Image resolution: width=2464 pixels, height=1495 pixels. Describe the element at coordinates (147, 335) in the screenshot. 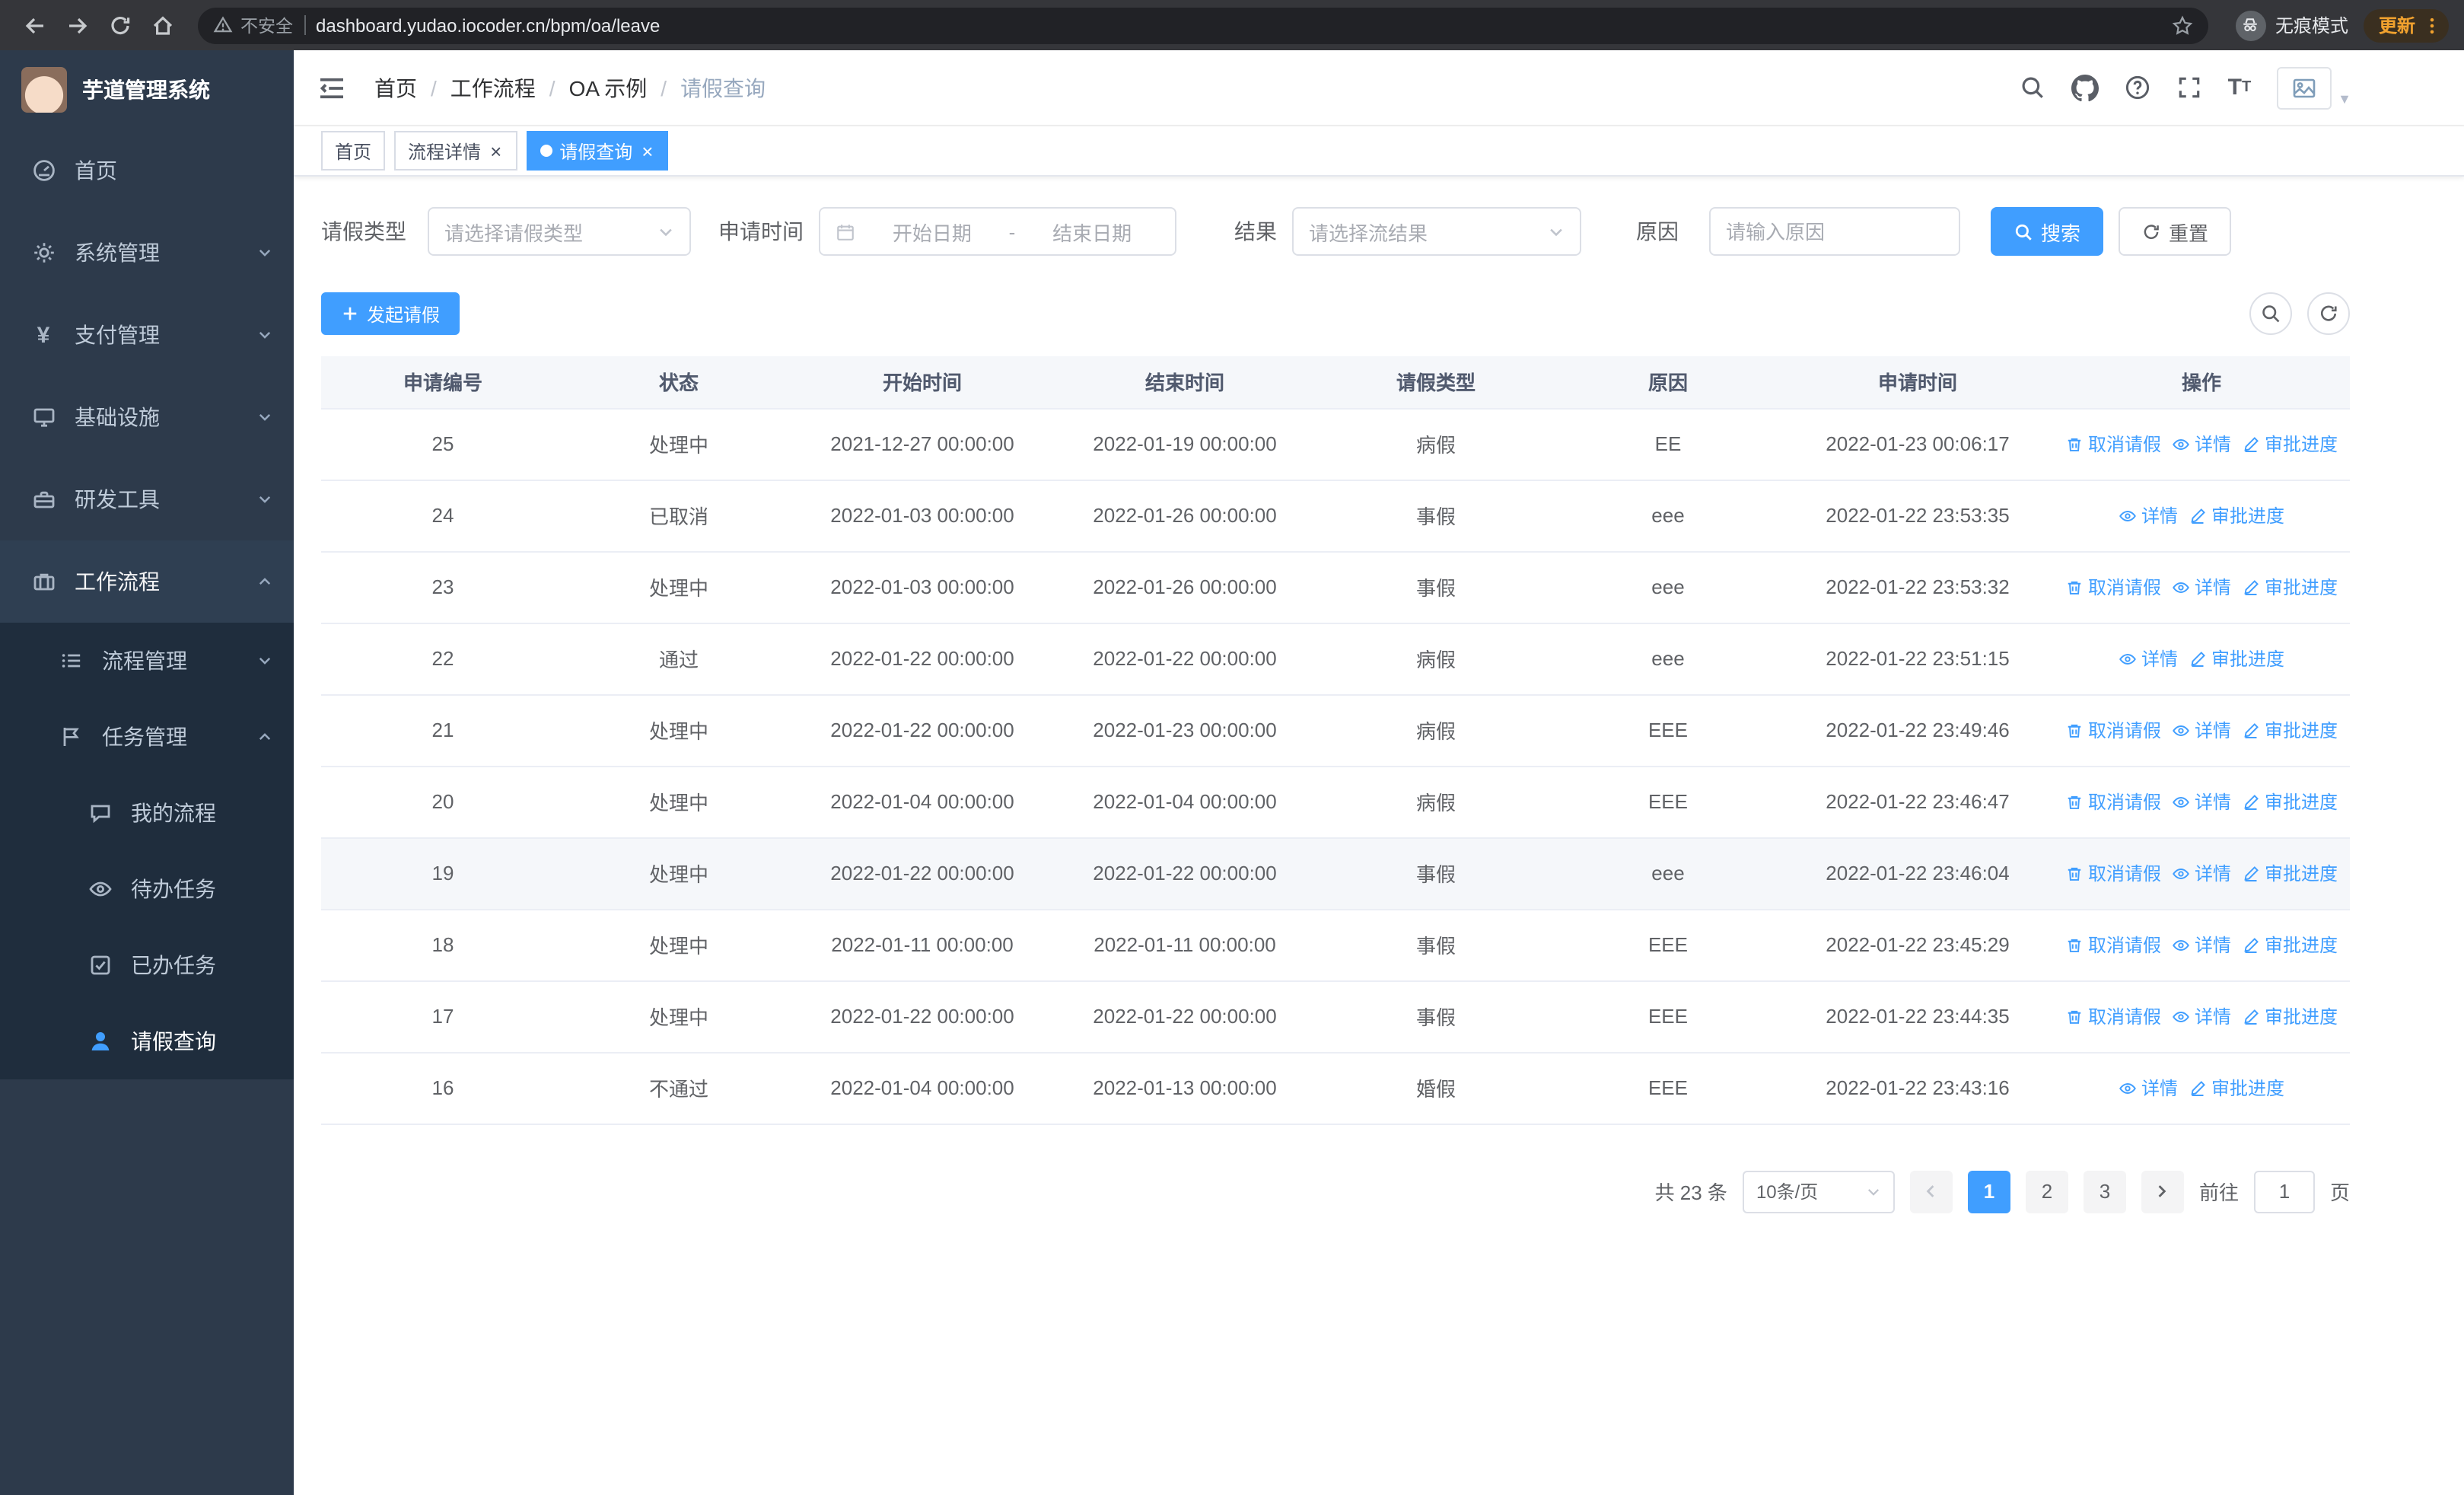

I see `sidebar-item-payment: ¥ 支付管理` at that location.